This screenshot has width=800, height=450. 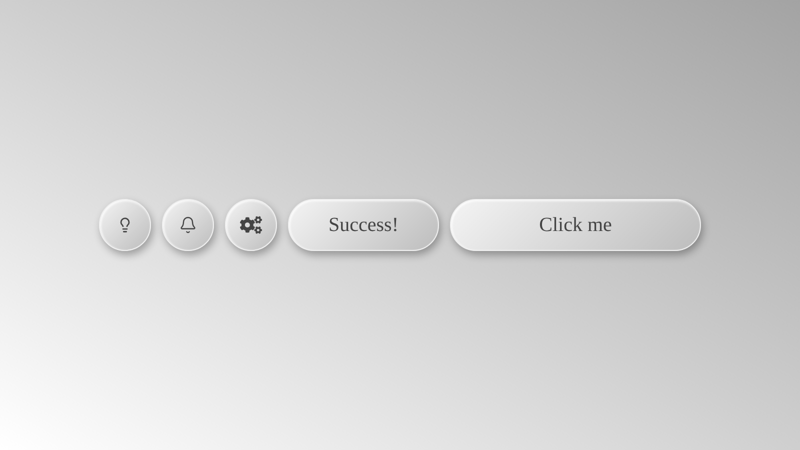 I want to click on pill-button: Success!, so click(x=363, y=225).